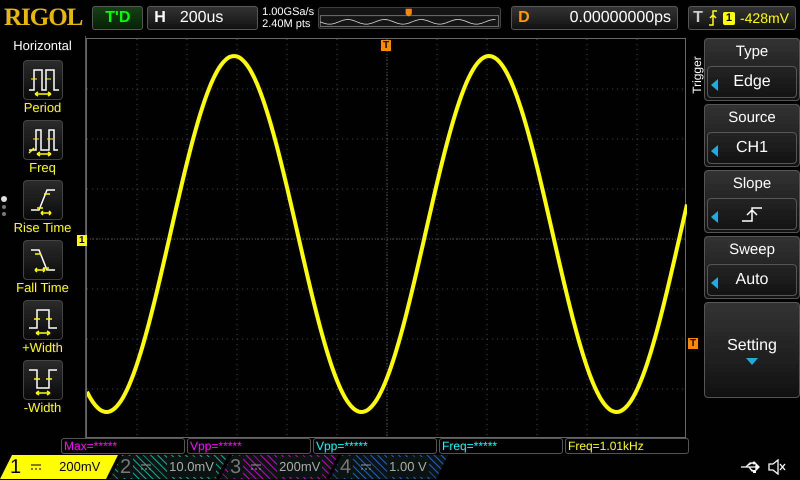 The width and height of the screenshot is (800, 480). I want to click on logo: RIGOL, so click(43, 18).